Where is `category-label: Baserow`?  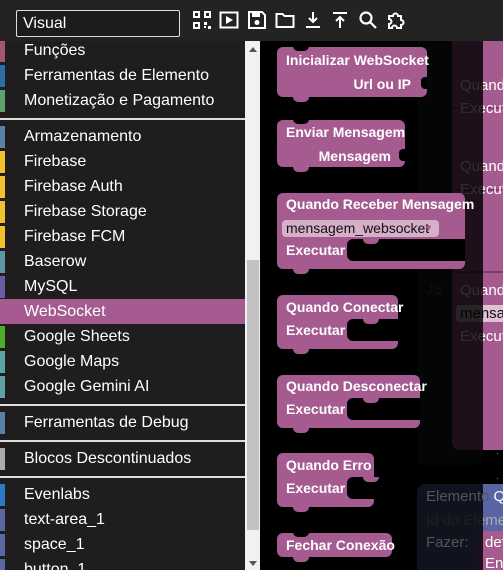 category-label: Baserow is located at coordinates (55, 261).